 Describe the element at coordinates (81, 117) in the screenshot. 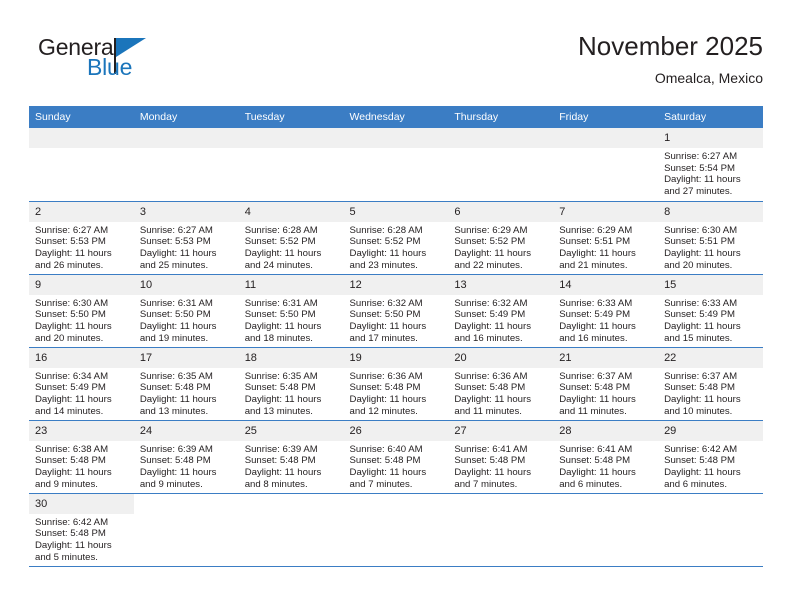

I see `weekday-header-sunday: Sunday` at that location.